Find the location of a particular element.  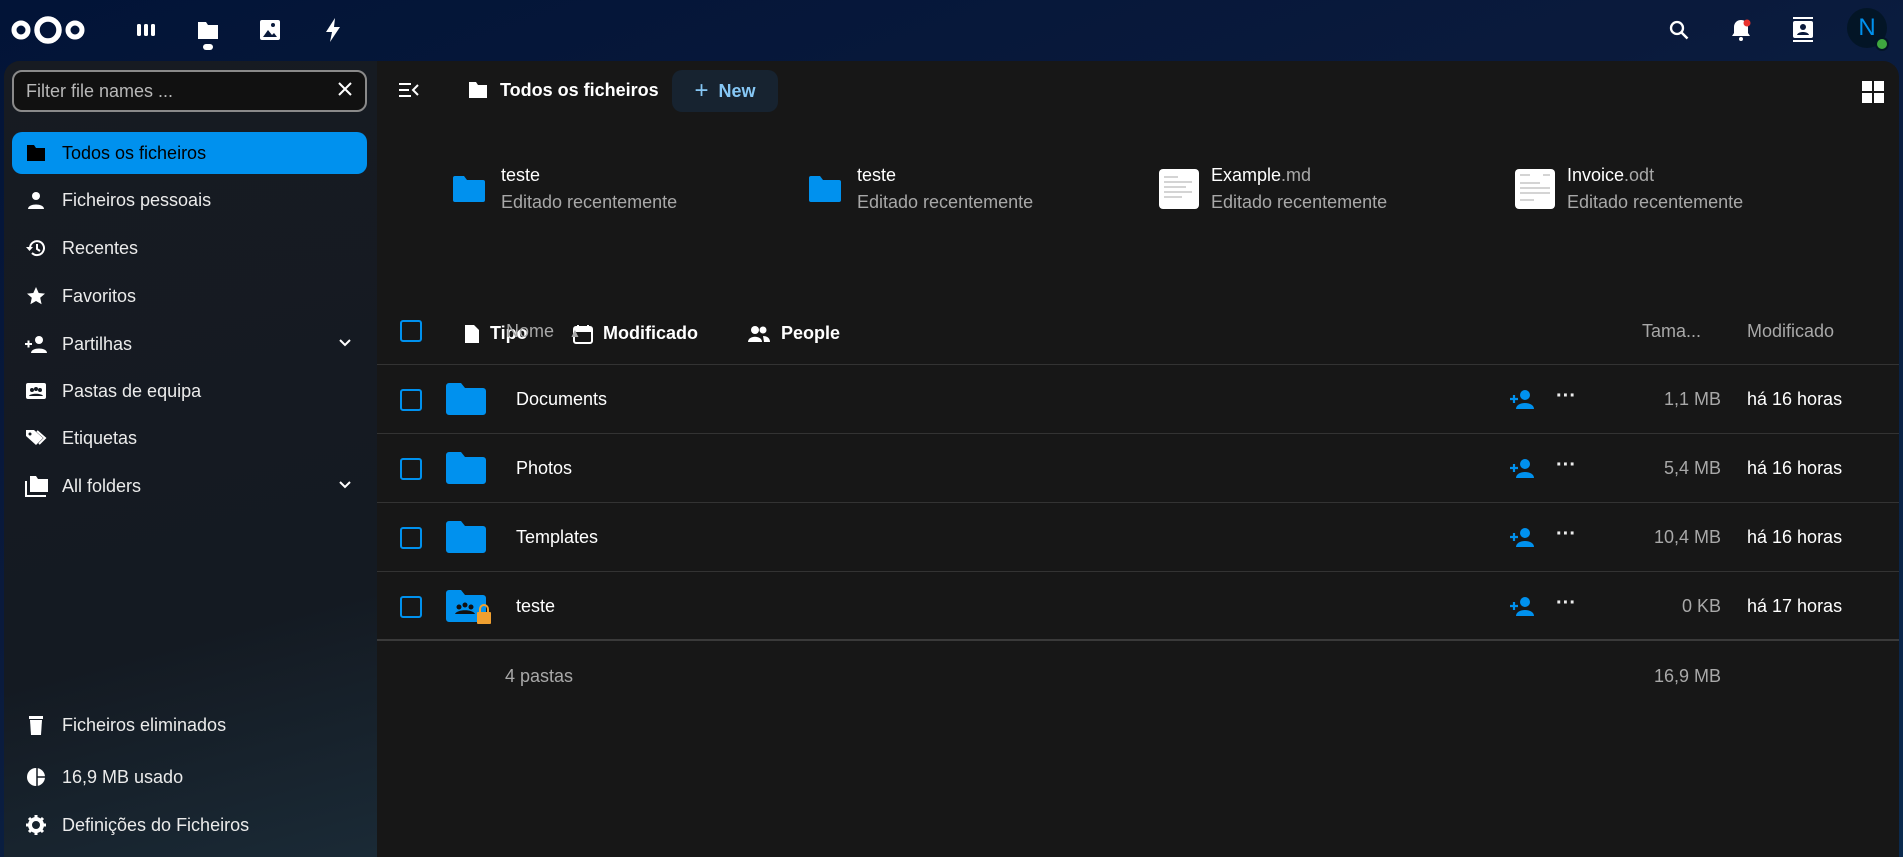

filter-input is located at coordinates (181, 91).